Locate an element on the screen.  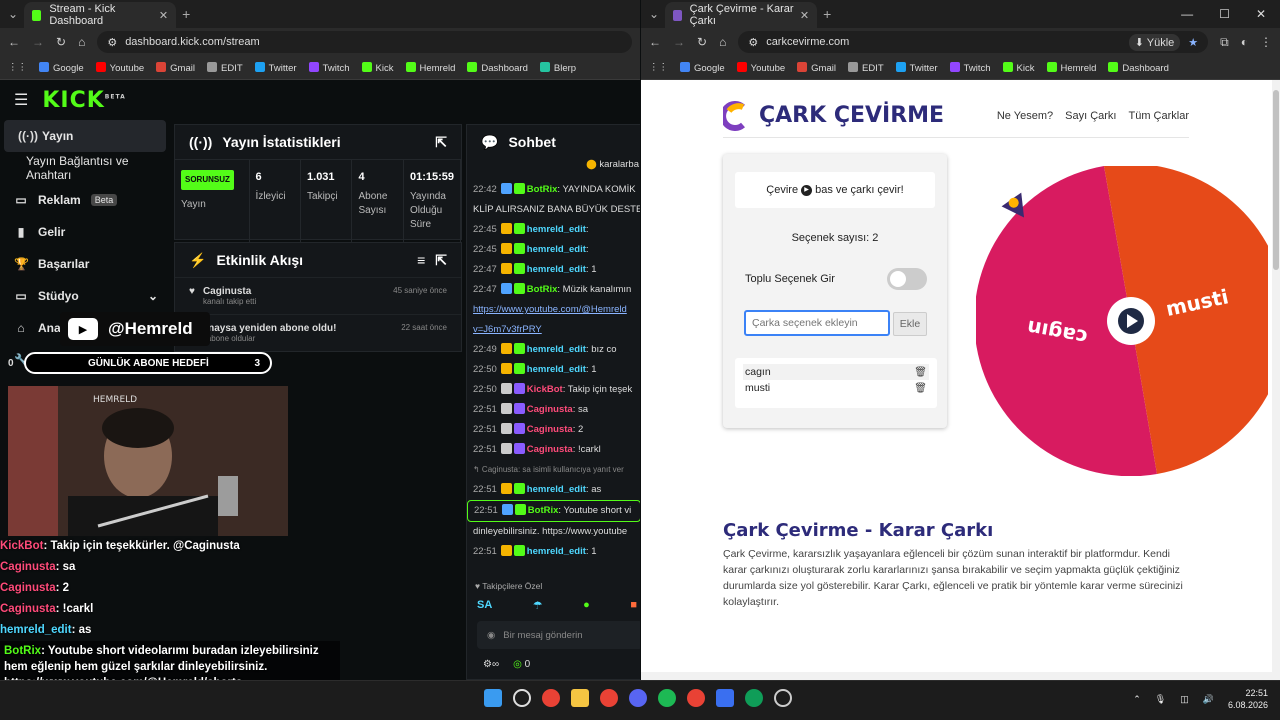
sidebar-item: ((·)) Yayın is located at coordinates (85, 136).